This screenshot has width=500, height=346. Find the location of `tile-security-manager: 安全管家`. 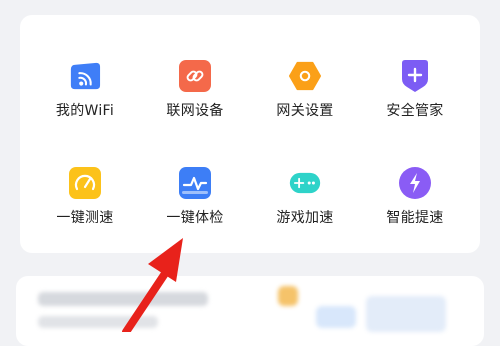

tile-security-manager: 安全管家 is located at coordinates (415, 78).